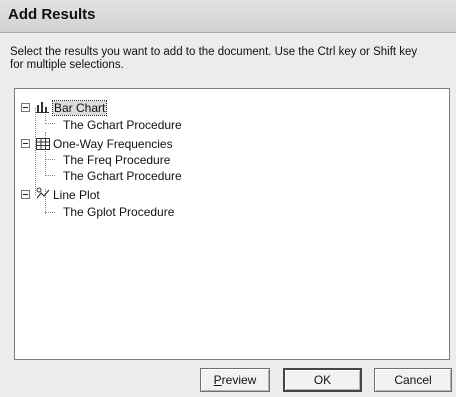  I want to click on tree-item-freq-procedure: The Freq Procedure, so click(116, 160).